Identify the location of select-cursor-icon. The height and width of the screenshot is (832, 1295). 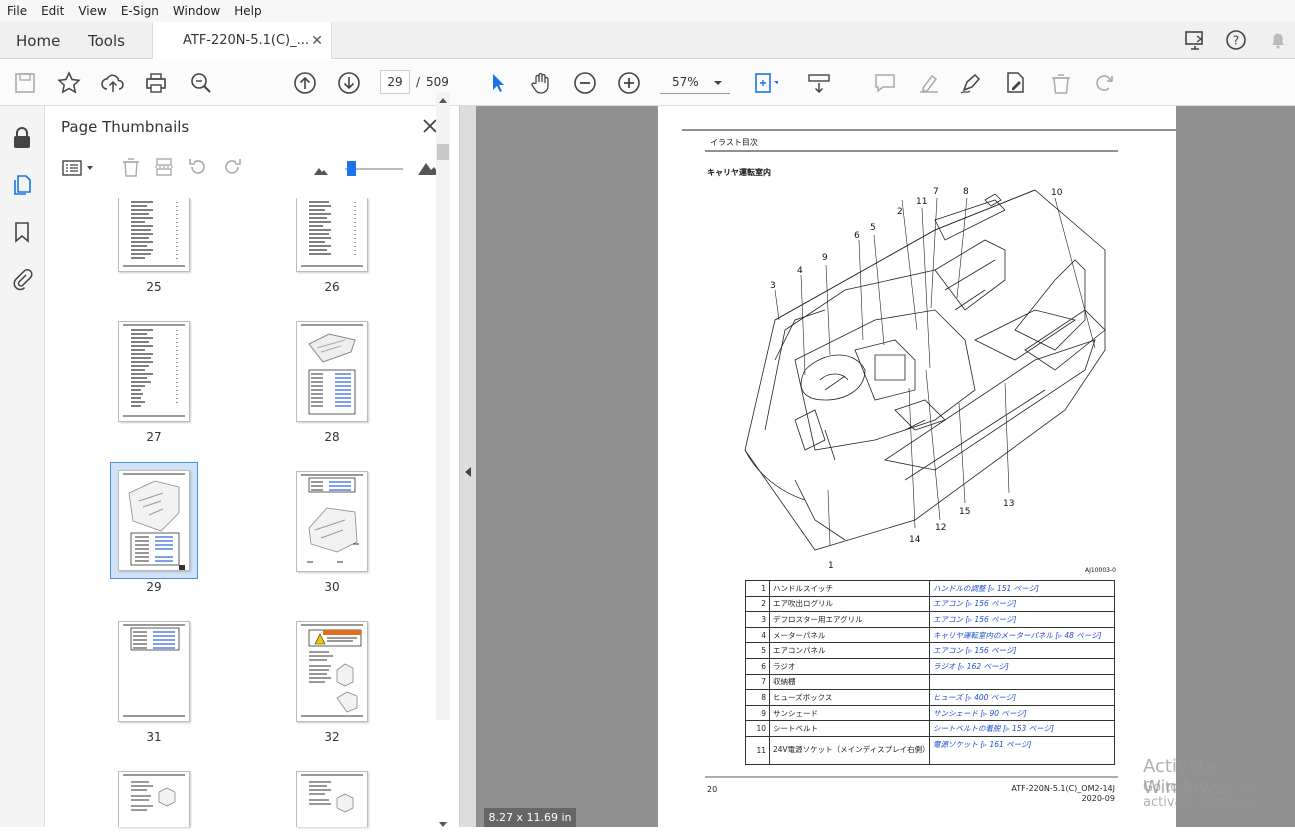
(498, 83).